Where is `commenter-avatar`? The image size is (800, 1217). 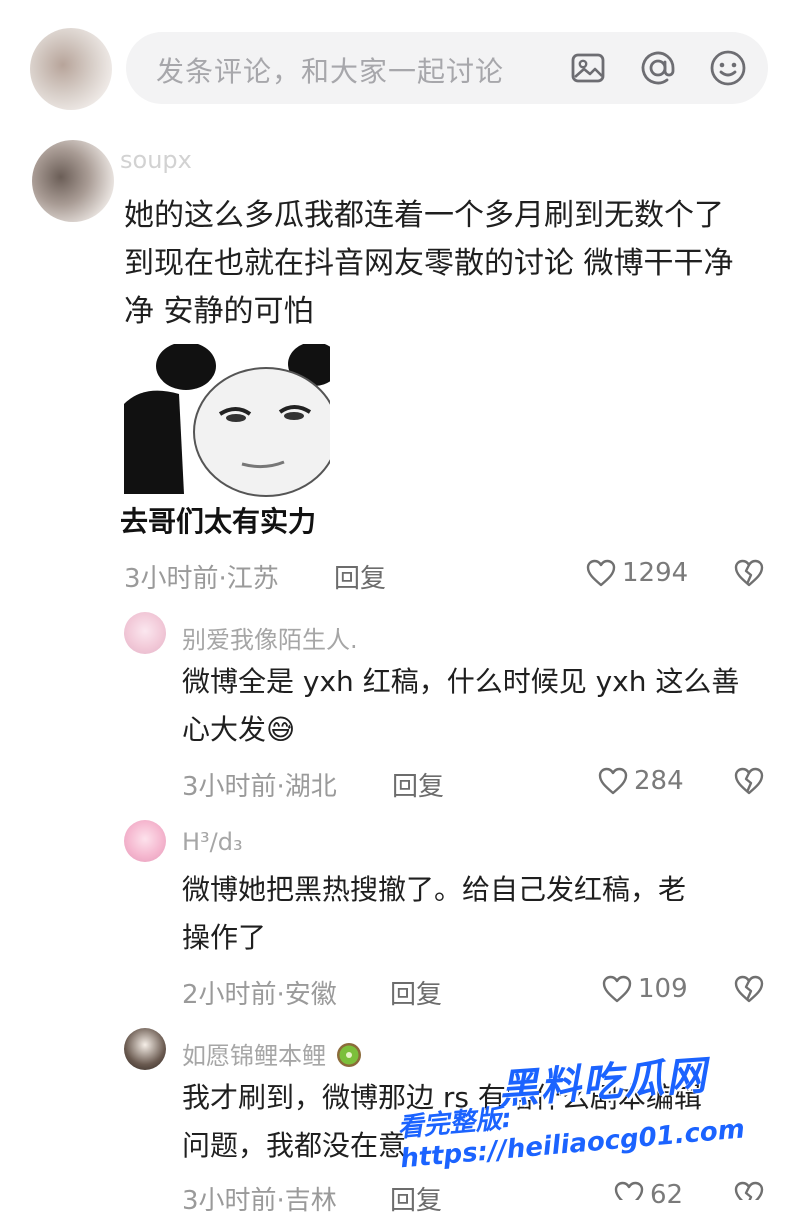
commenter-avatar is located at coordinates (73, 181).